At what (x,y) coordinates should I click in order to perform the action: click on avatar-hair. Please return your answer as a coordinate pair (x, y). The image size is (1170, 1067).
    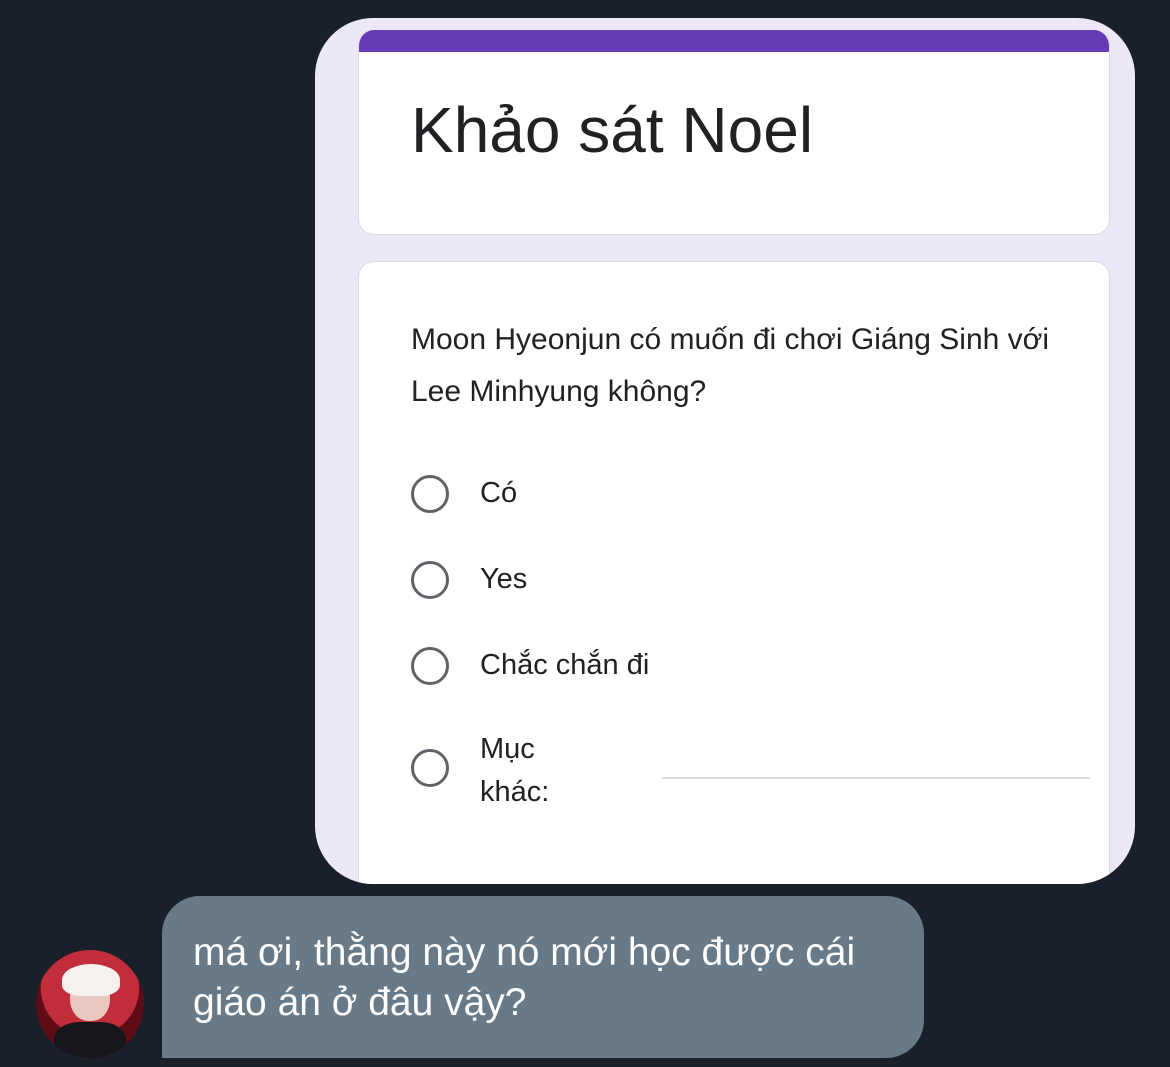
    Looking at the image, I should click on (91, 980).